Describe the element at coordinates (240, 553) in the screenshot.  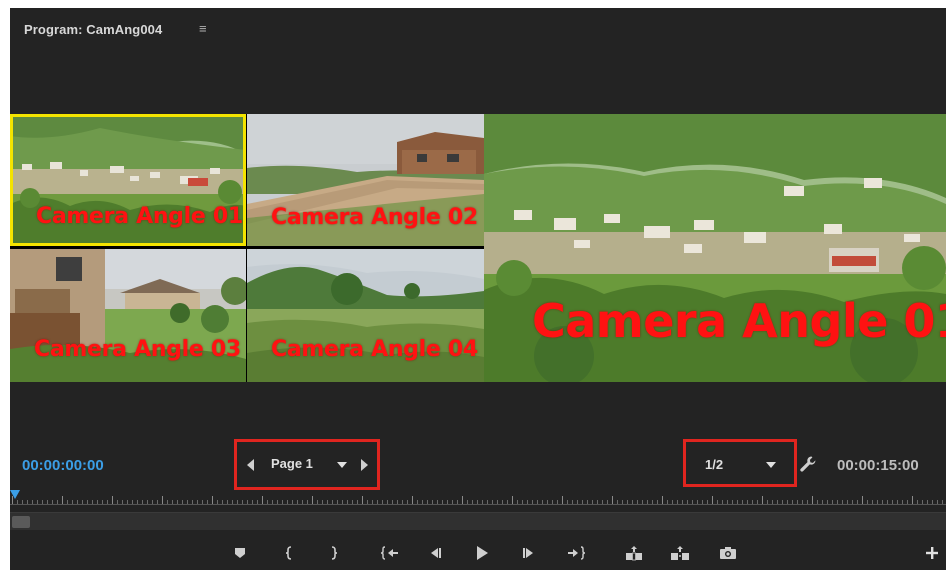
I see `add-marker-icon` at that location.